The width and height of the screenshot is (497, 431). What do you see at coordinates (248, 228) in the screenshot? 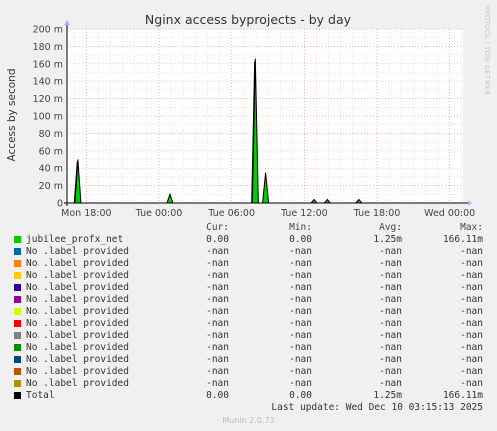
I see `legend-header: Cur: Min: Avg: Max:` at bounding box center [248, 228].